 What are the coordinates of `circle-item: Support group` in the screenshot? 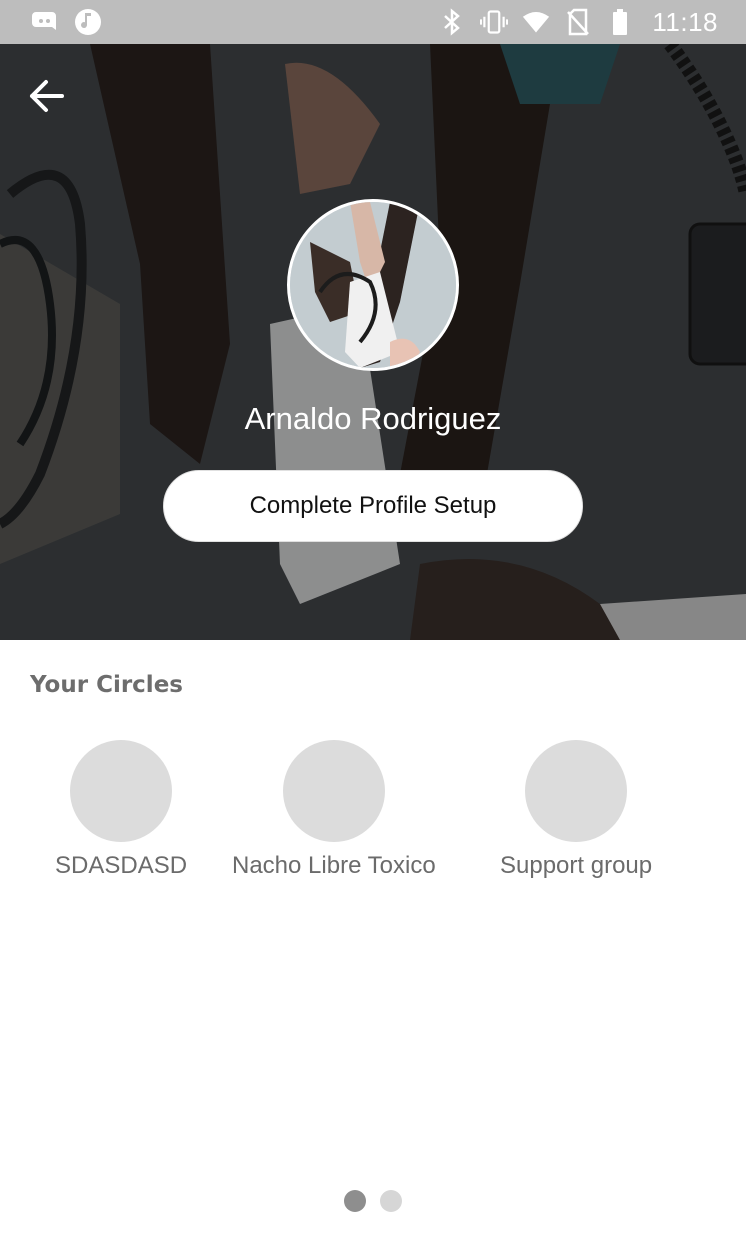 It's located at (576, 810).